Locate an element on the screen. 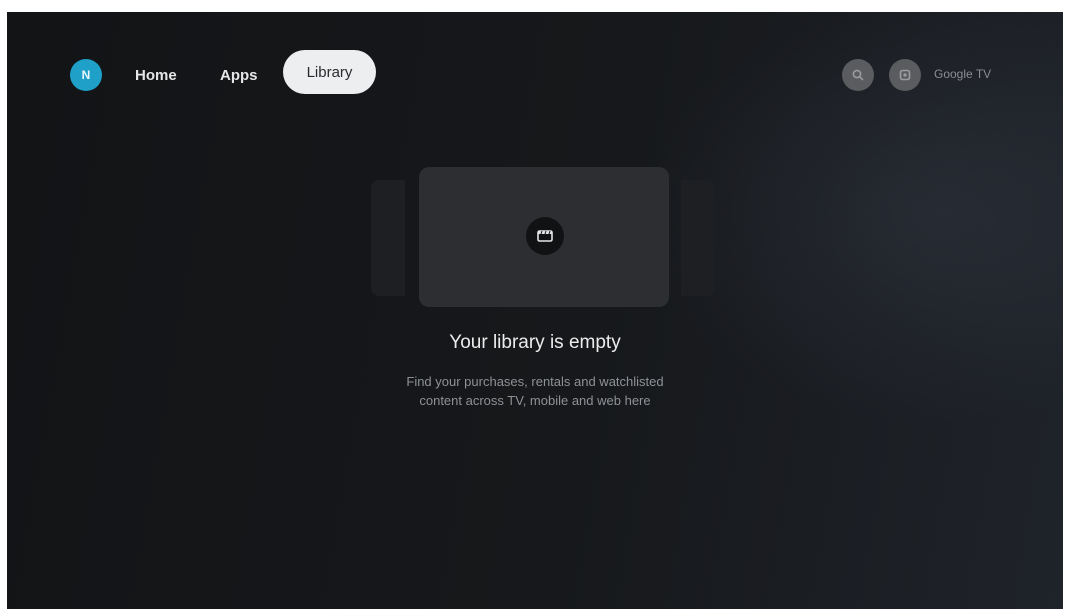 The width and height of the screenshot is (1070, 609). brand-label: Google TV is located at coordinates (963, 74).